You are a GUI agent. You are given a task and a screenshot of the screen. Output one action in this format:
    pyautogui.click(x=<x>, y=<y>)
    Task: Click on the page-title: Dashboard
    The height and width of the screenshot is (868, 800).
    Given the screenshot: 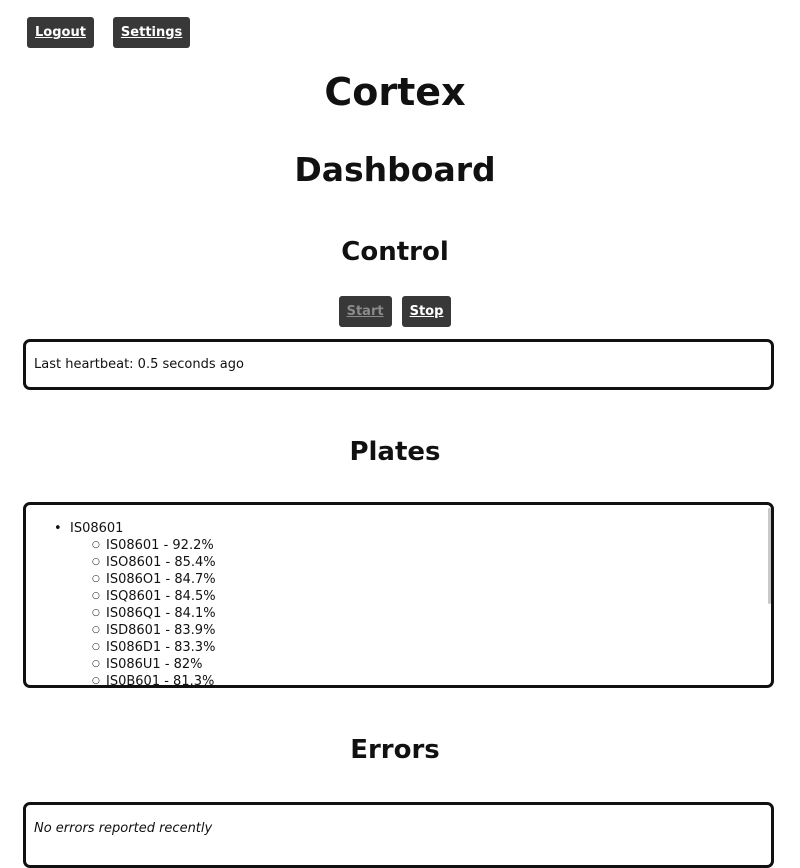 What is the action you would take?
    pyautogui.click(x=395, y=169)
    